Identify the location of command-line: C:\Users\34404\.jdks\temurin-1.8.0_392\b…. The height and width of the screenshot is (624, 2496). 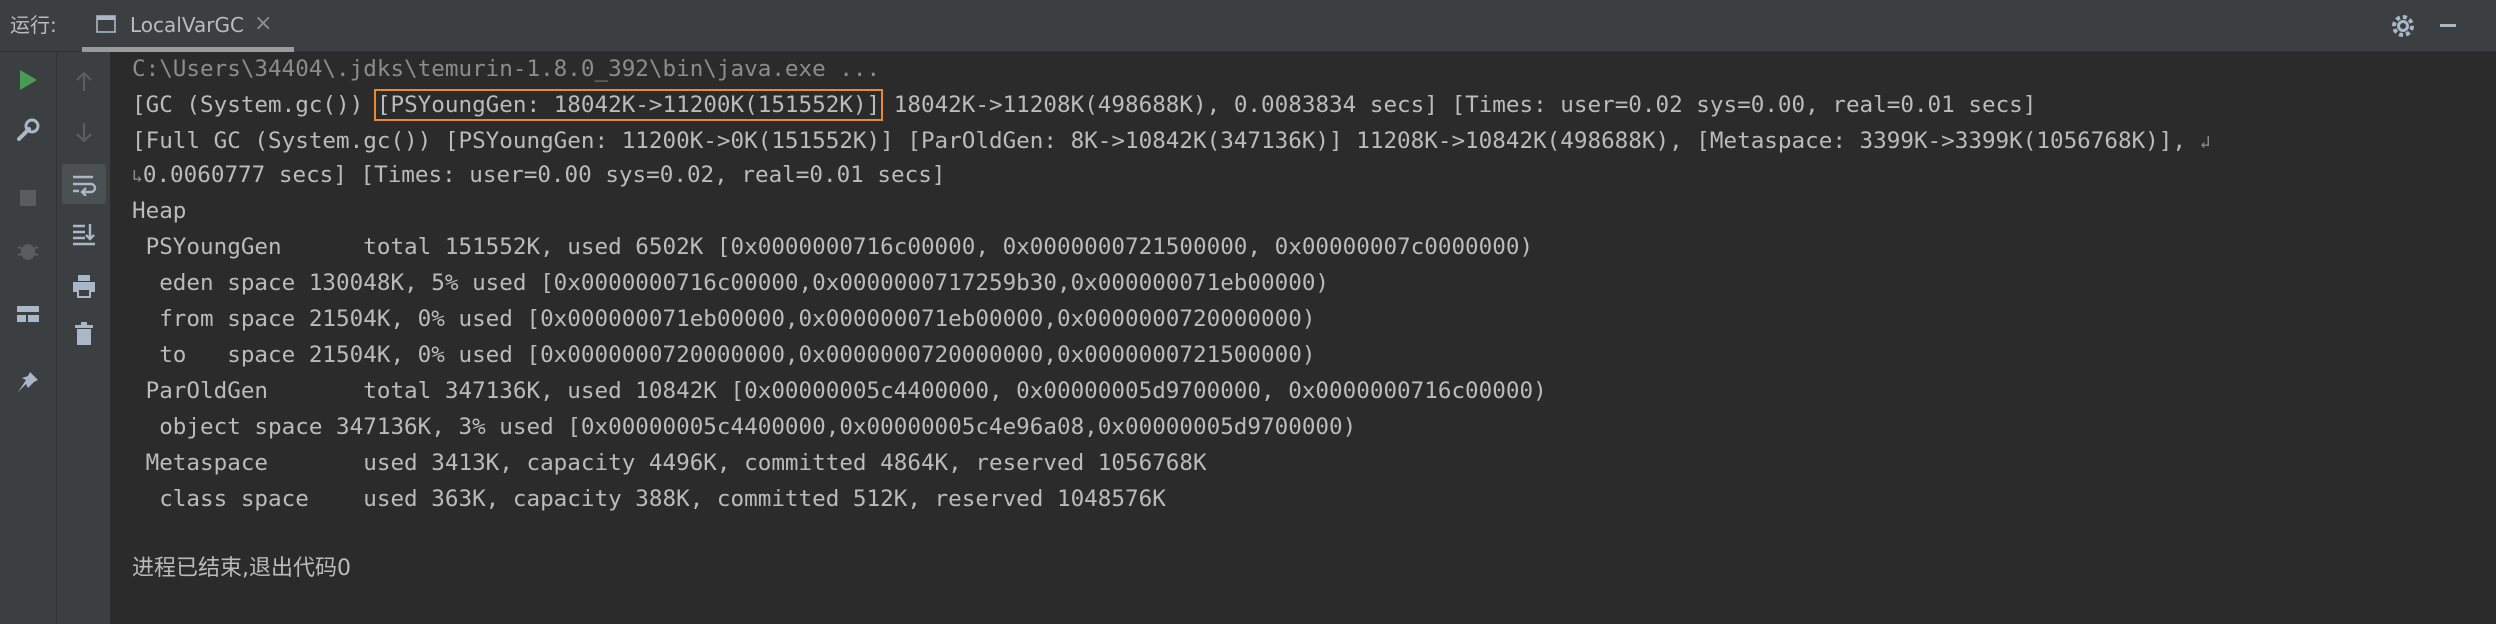
(506, 69).